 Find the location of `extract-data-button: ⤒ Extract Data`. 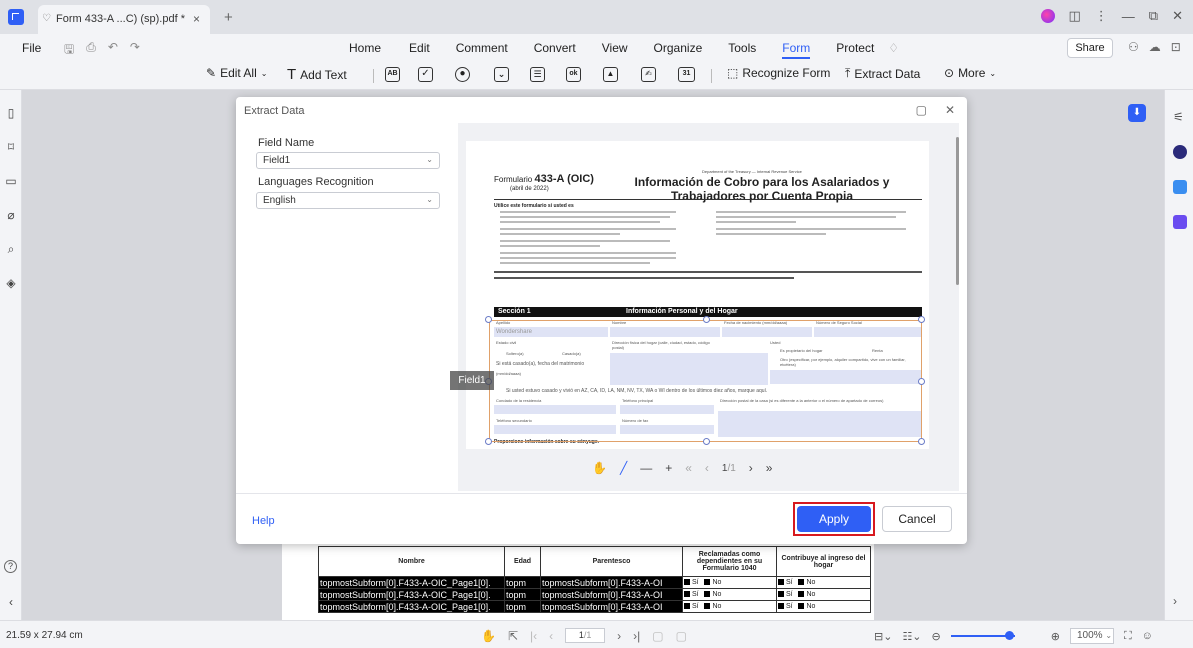

extract-data-button: ⤒ Extract Data is located at coordinates (882, 73).